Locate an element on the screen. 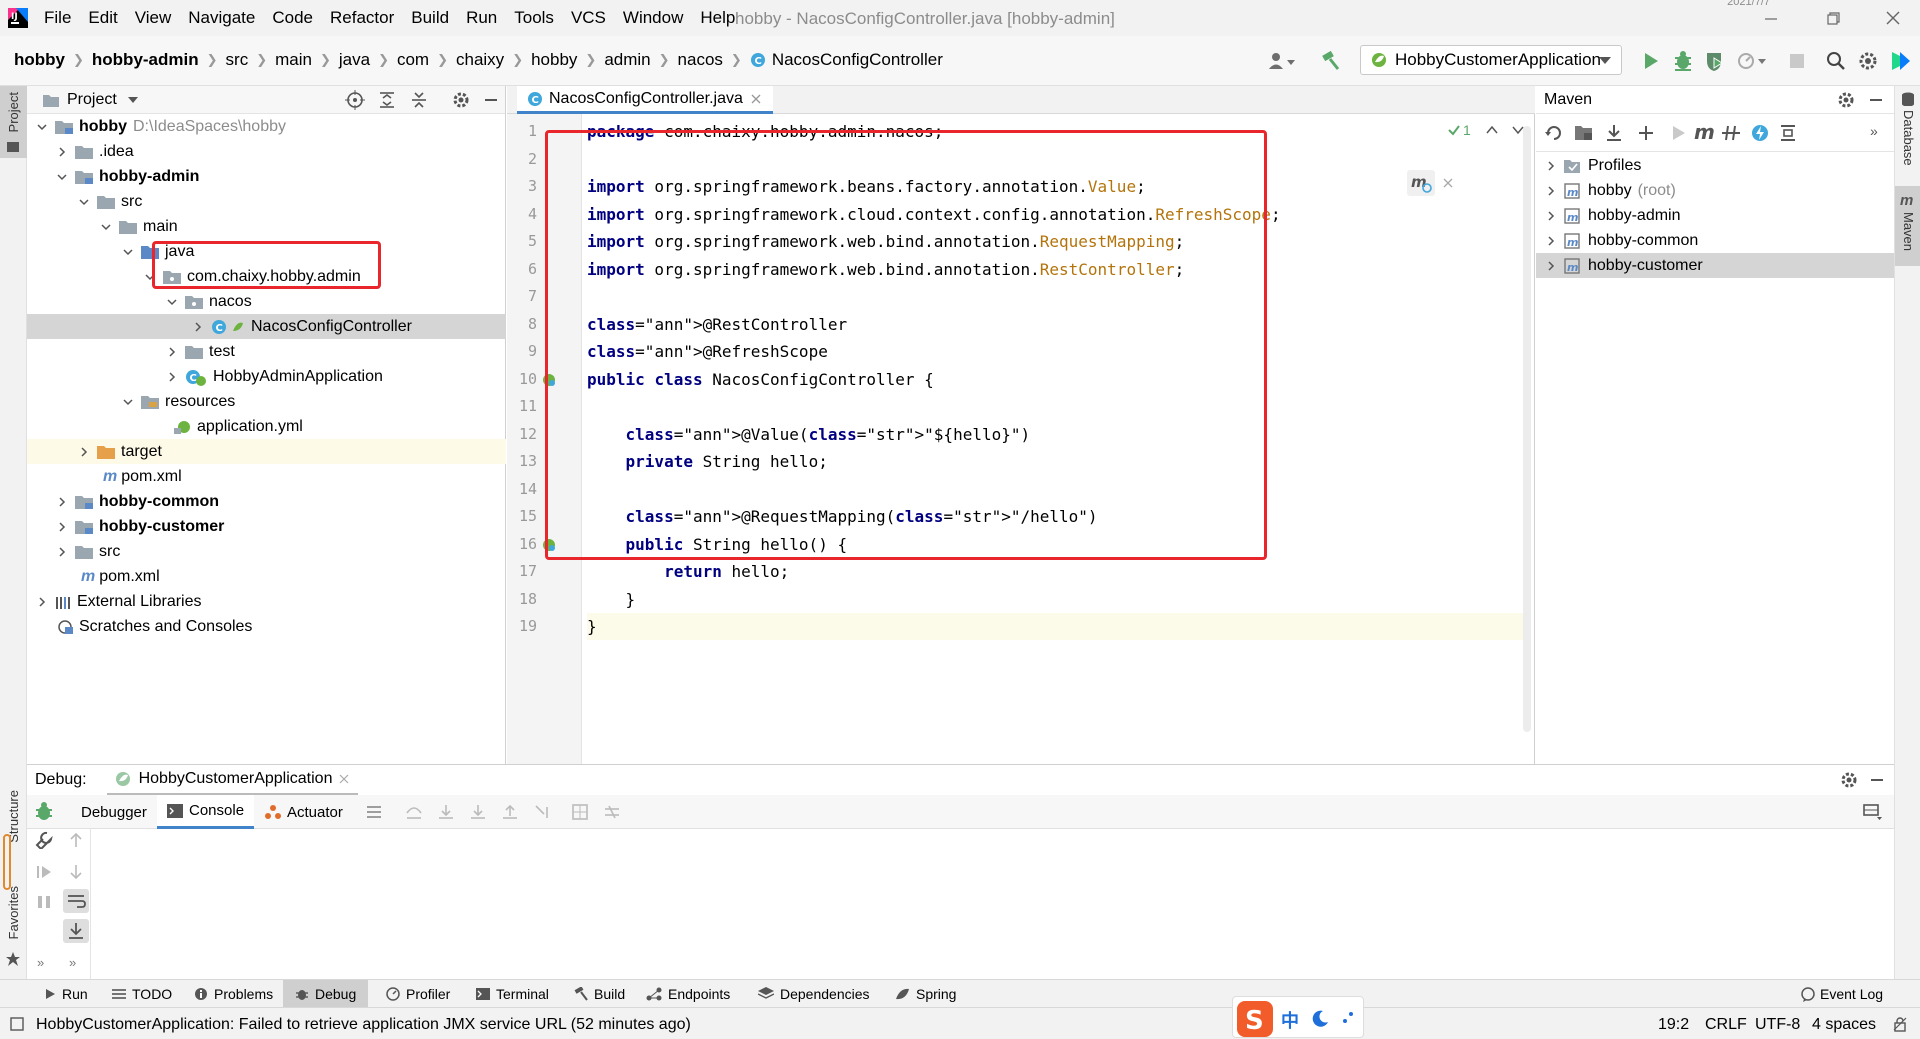 This screenshot has height=1039, width=1920. line-separator: CRLF is located at coordinates (1726, 1025).